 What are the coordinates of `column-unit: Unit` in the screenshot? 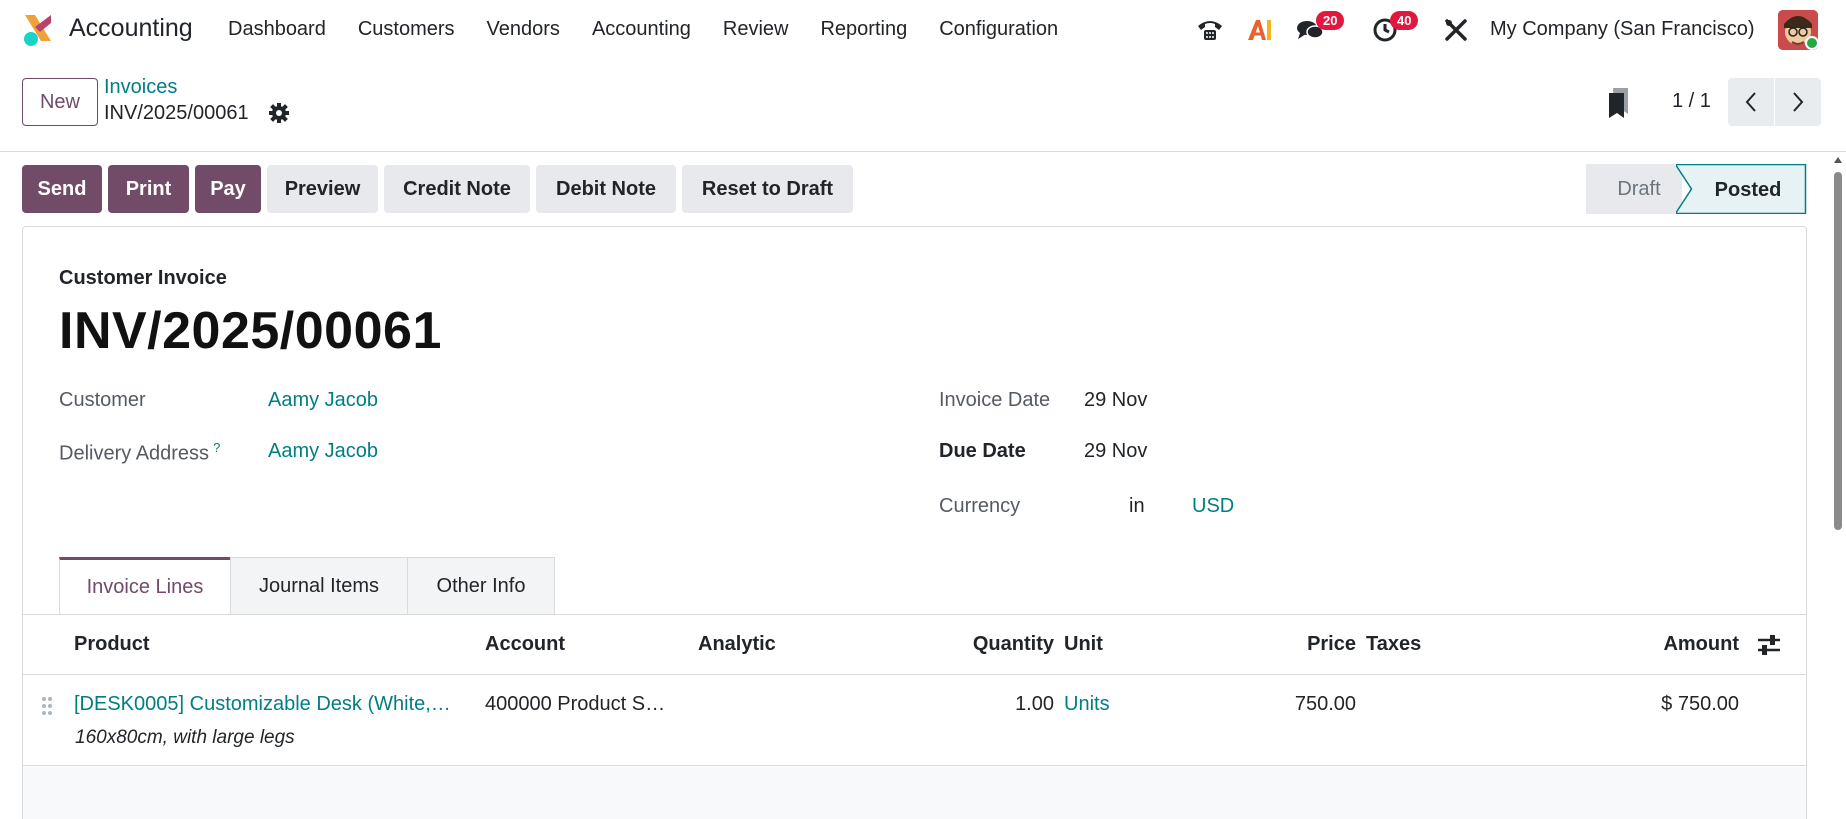 It's located at (1083, 644).